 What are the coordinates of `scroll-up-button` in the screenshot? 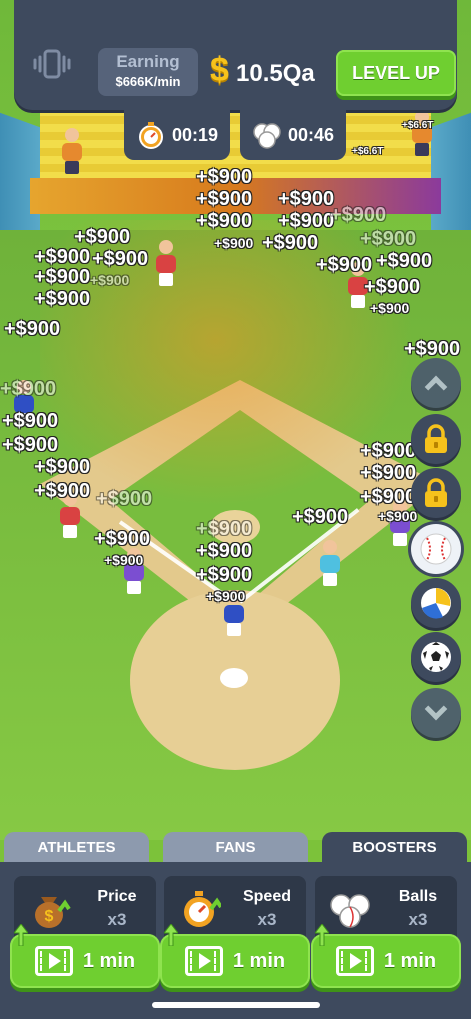 It's located at (436, 383).